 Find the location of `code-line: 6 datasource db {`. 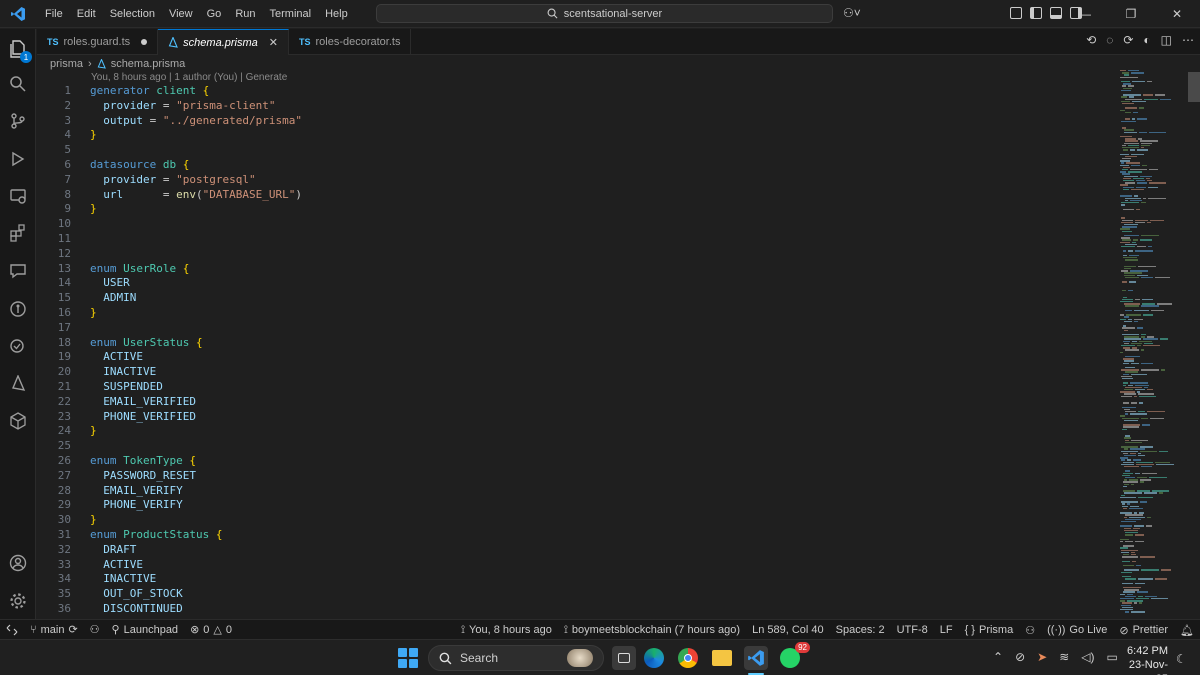

code-line: 6 datasource db { is located at coordinates (577, 165).